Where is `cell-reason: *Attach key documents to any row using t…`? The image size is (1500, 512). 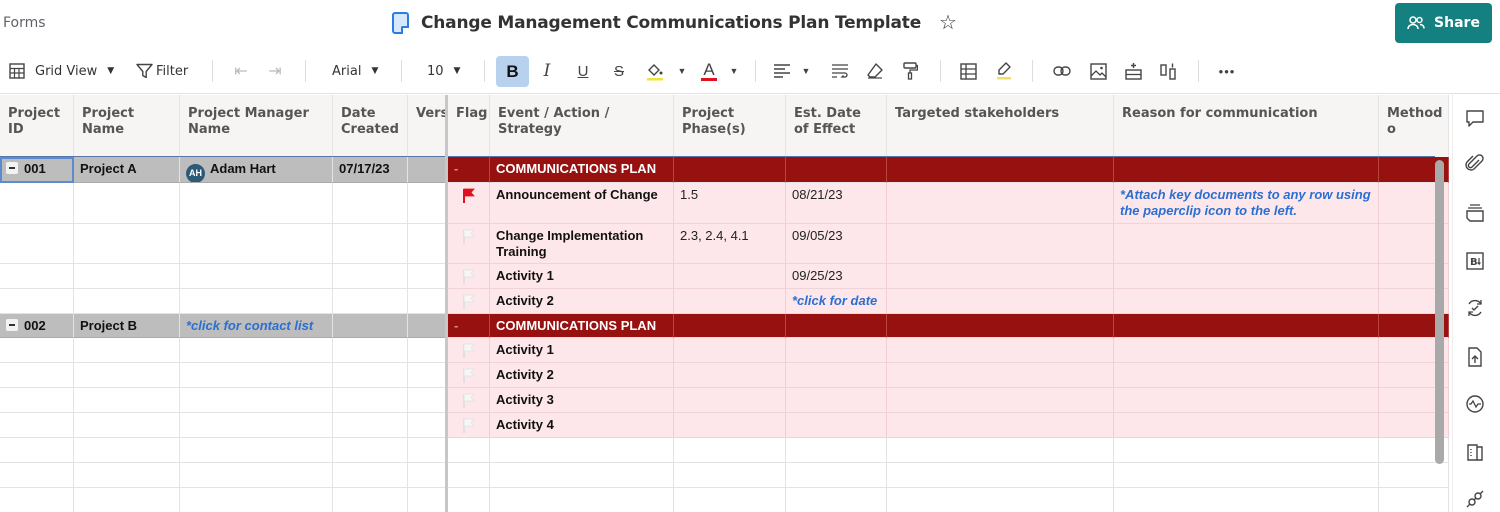 cell-reason: *Attach key documents to any row using t… is located at coordinates (1246, 203).